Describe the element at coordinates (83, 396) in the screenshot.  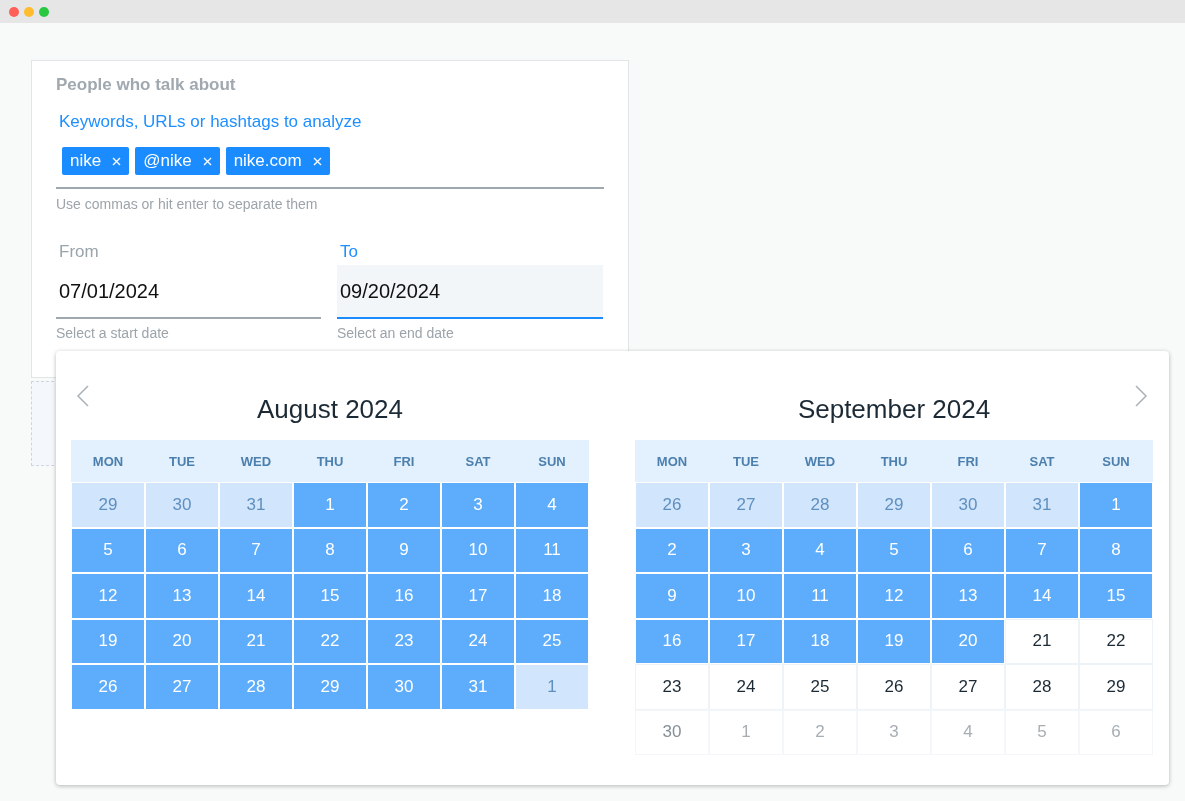
I see `prev-month-button` at that location.